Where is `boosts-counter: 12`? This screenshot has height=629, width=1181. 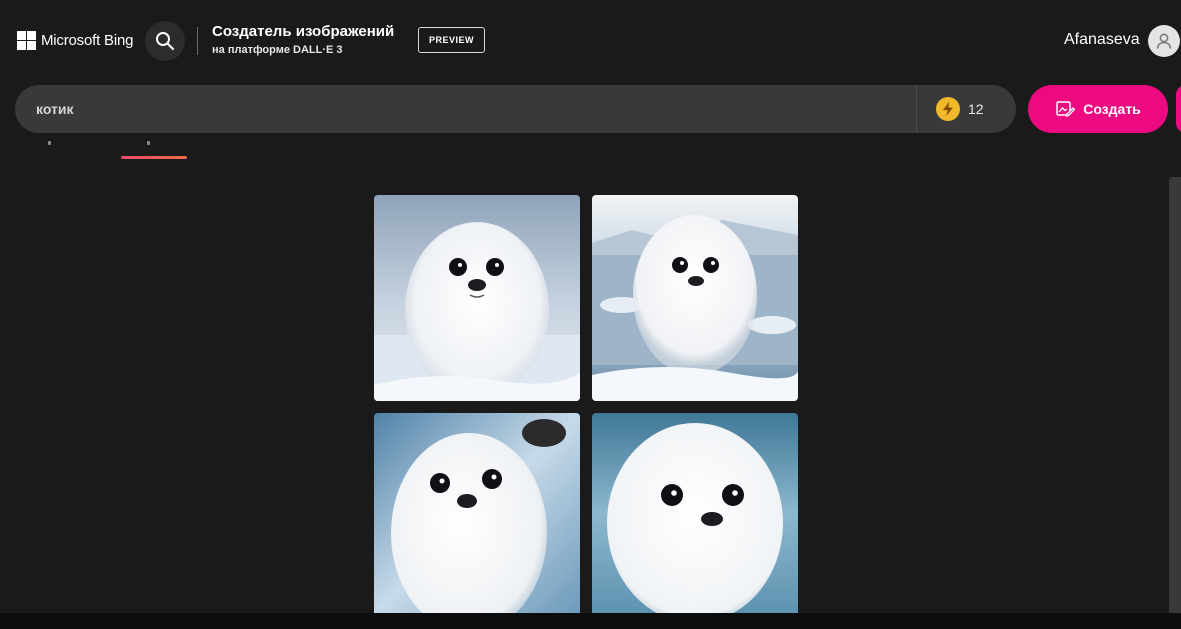 boosts-counter: 12 is located at coordinates (960, 109).